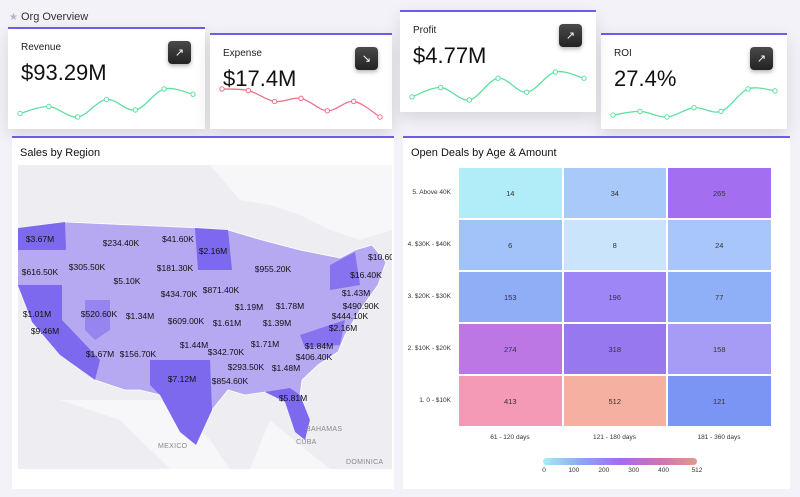  I want to click on heatmap-cell: 318, so click(614, 349).